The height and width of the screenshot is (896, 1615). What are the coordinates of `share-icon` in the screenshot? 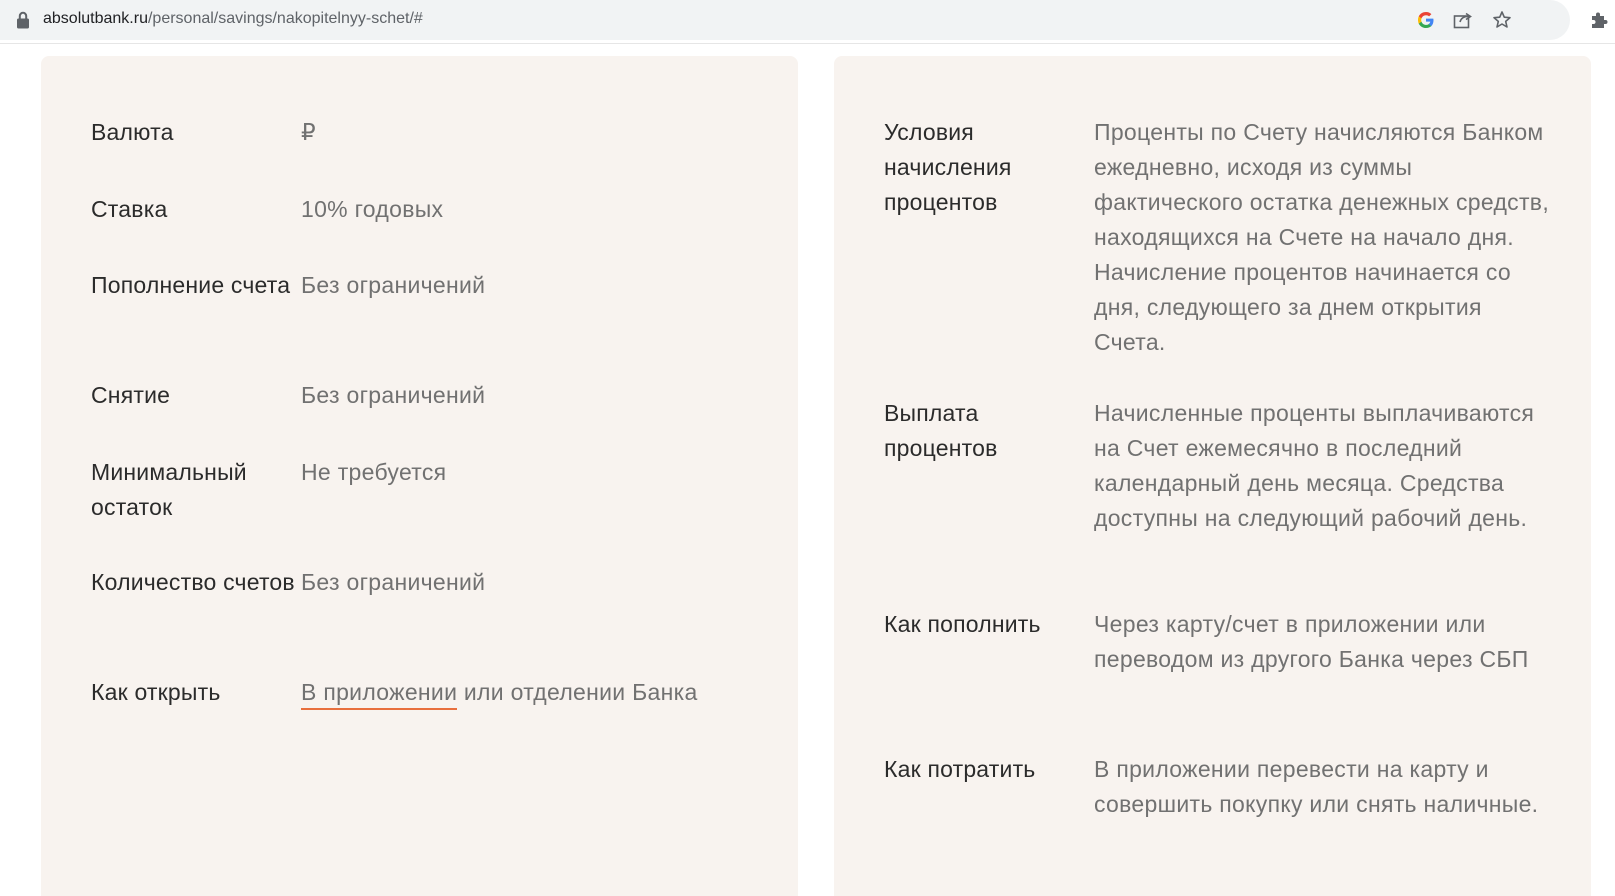 It's located at (1463, 20).